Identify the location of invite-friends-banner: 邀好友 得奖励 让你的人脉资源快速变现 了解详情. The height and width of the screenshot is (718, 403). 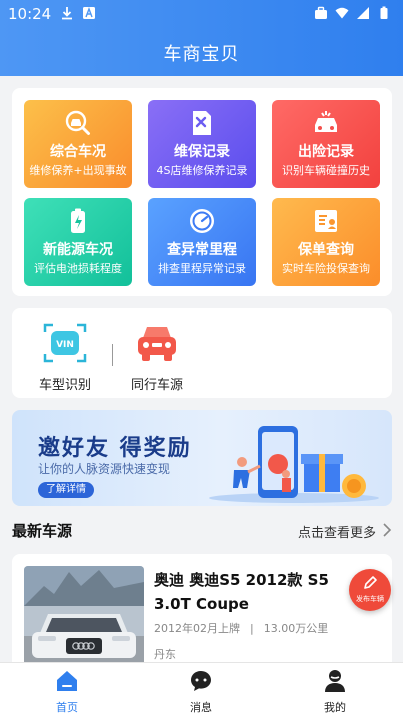
(202, 458).